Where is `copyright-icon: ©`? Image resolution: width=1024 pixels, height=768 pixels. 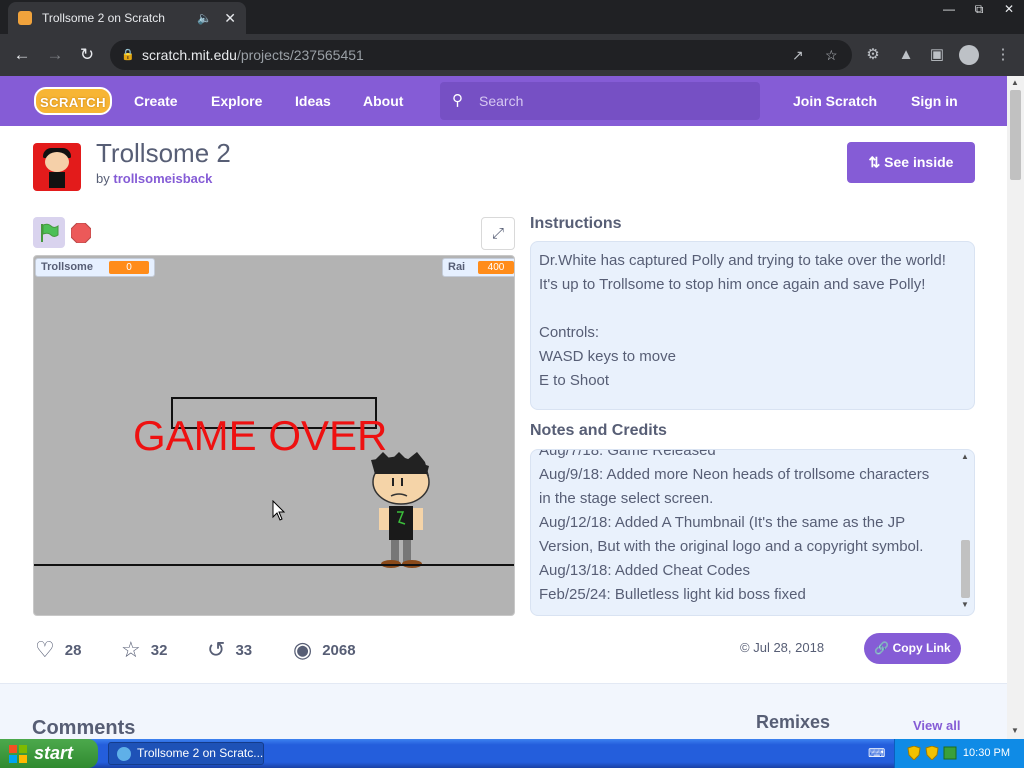 copyright-icon: © is located at coordinates (745, 647).